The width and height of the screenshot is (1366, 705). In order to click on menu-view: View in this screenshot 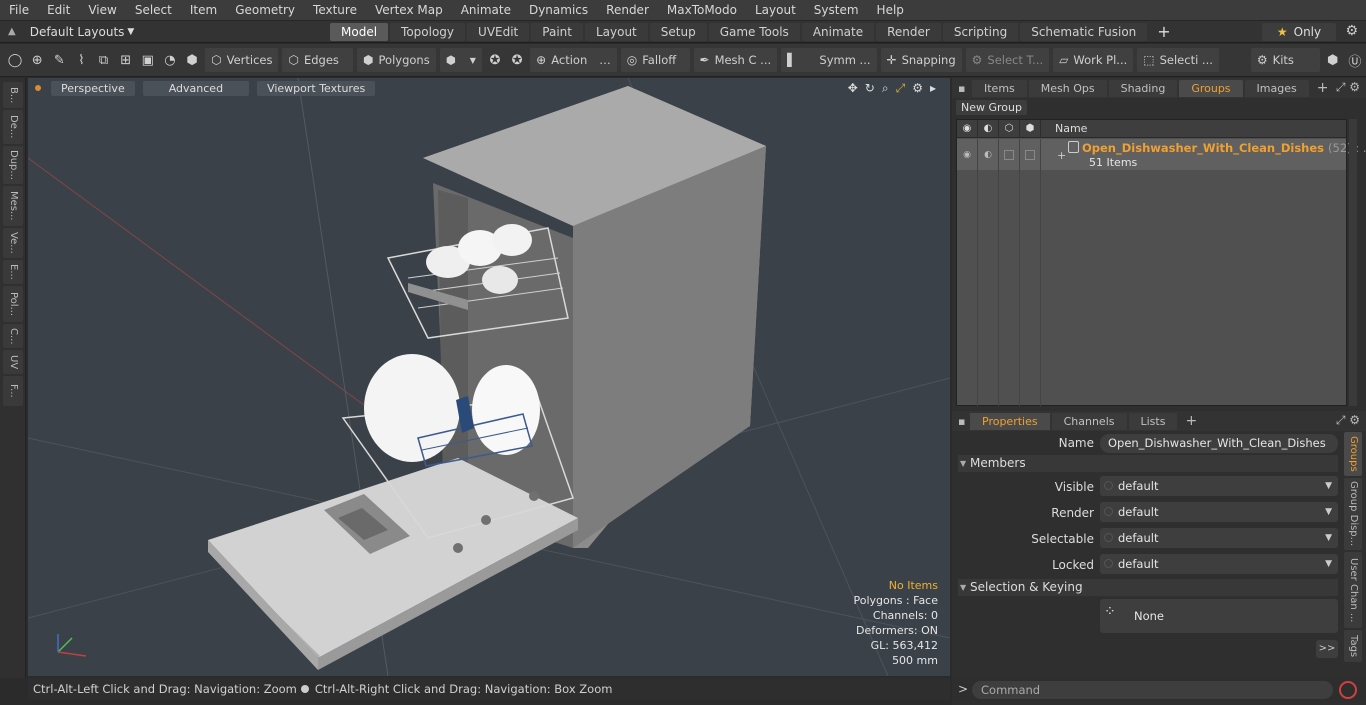, I will do `click(102, 10)`.